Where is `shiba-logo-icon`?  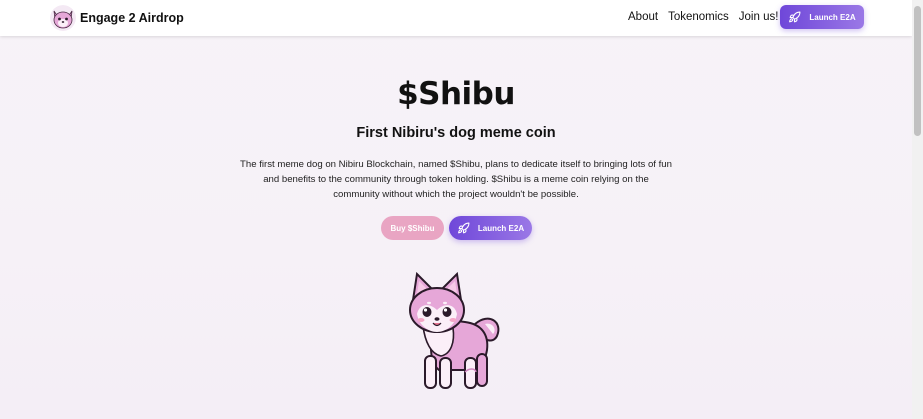
shiba-logo-icon is located at coordinates (63, 18).